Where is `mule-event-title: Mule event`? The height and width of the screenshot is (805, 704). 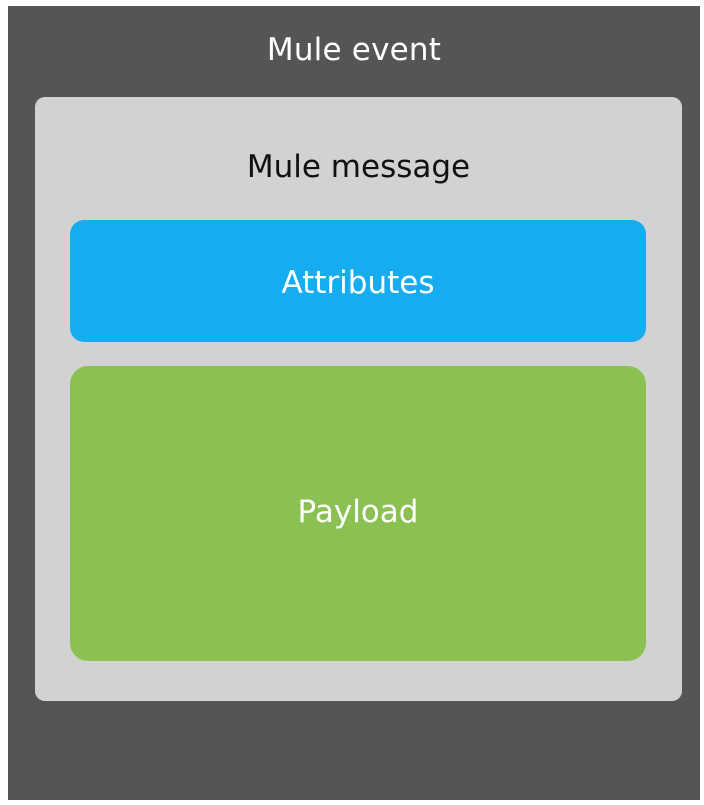
mule-event-title: Mule event is located at coordinates (354, 50).